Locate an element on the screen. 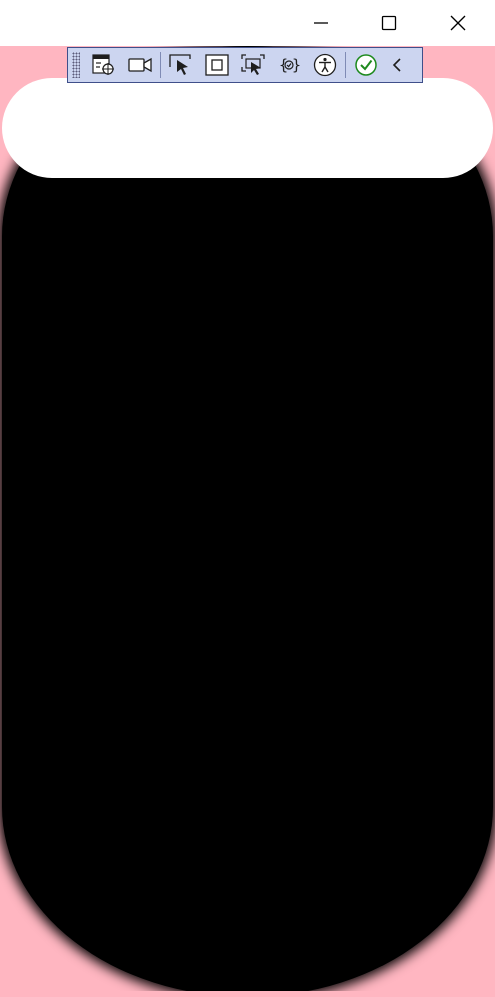  minimize-icon is located at coordinates (321, 23).